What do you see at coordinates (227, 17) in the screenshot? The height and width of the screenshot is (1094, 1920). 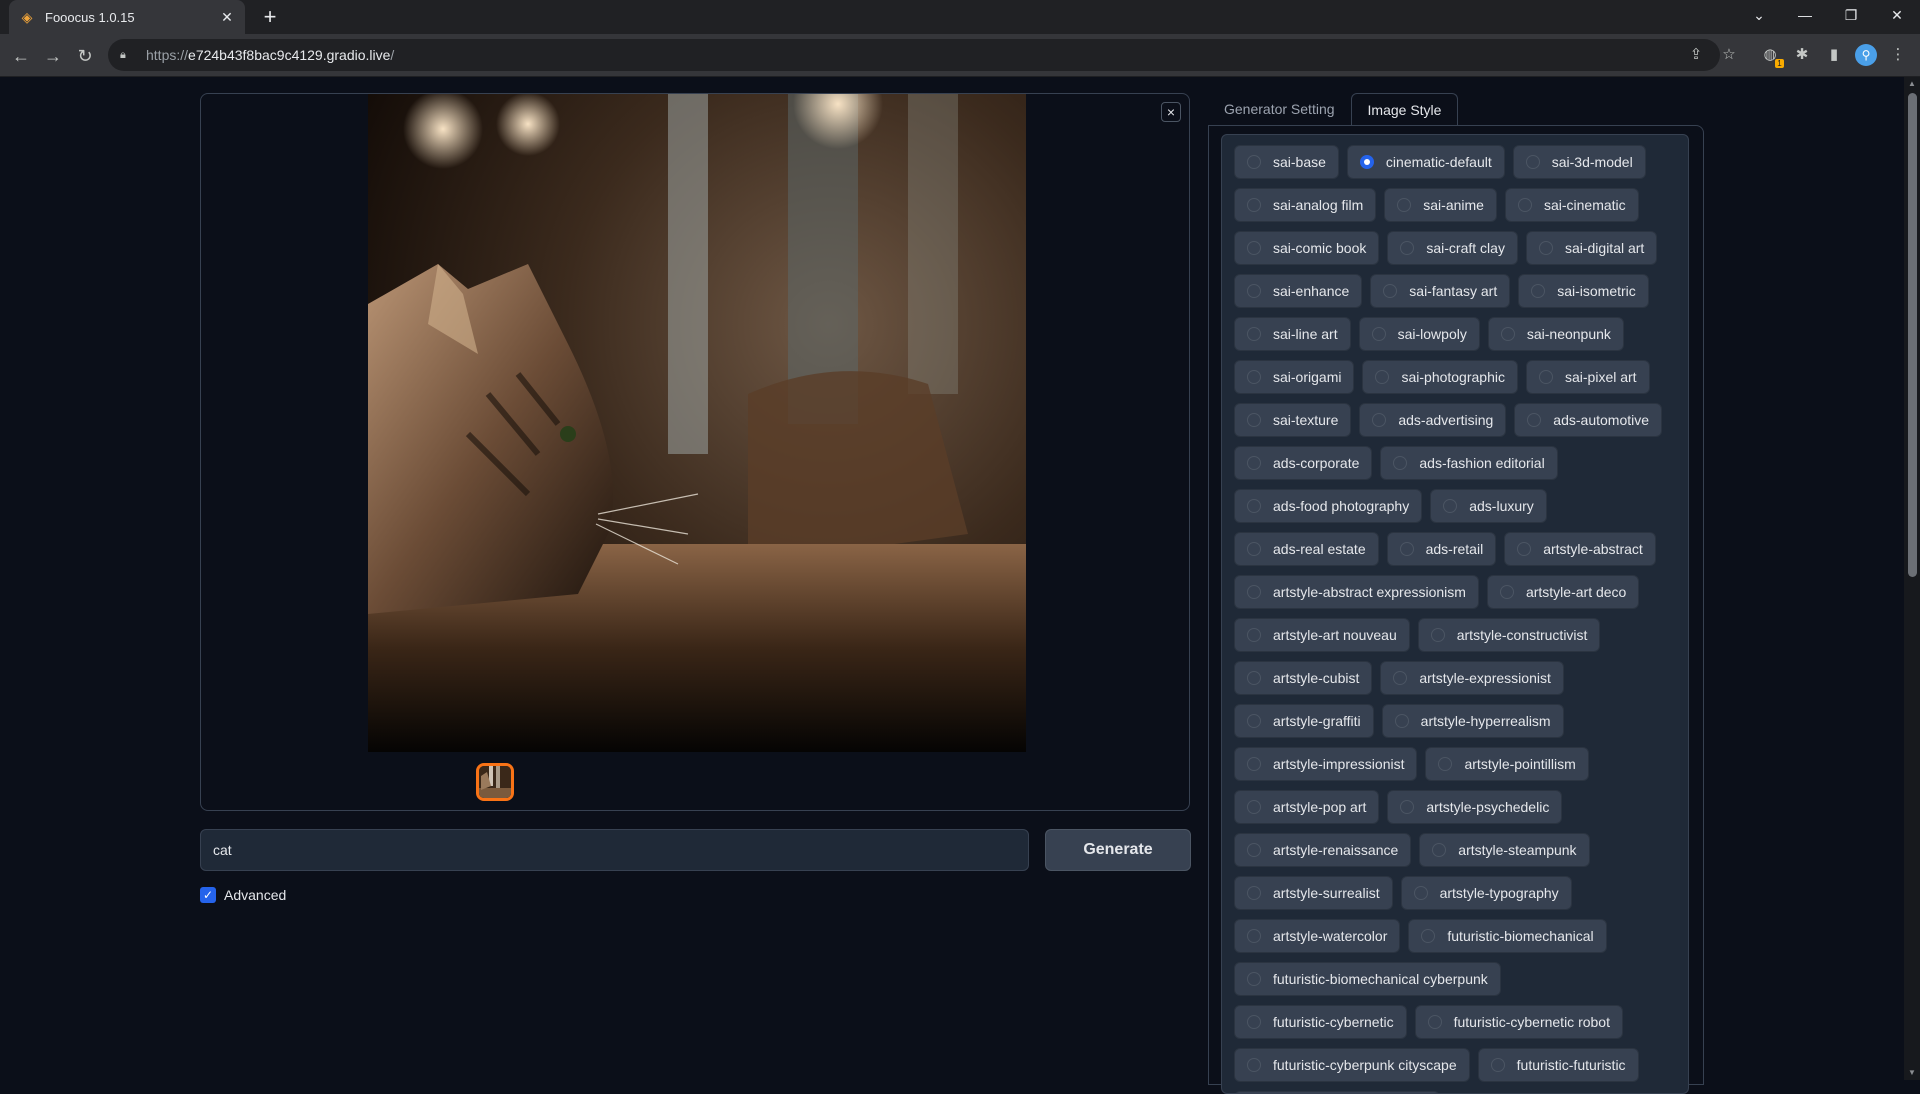 I see `close-tab-icon: ✕` at bounding box center [227, 17].